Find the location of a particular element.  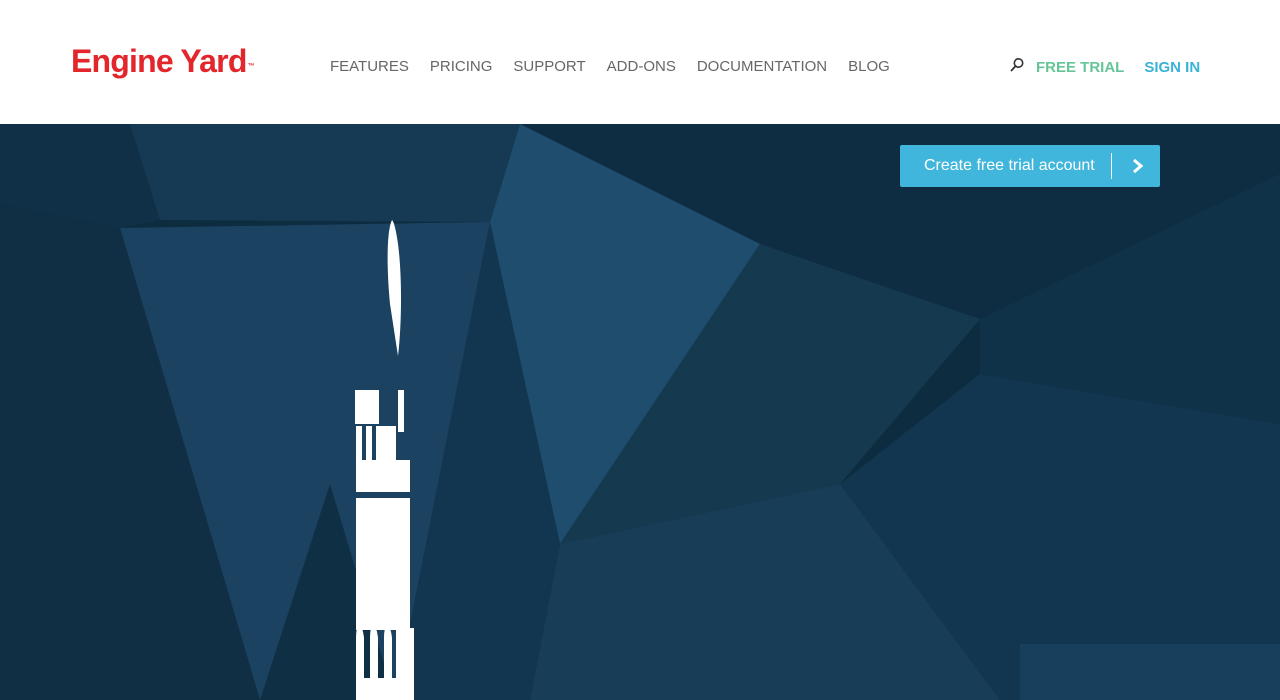

nav-item-support: SUPPORT is located at coordinates (549, 67).